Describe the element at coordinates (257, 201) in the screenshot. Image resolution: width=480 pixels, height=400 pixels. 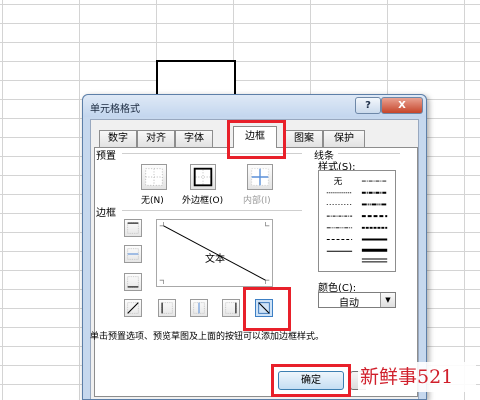
I see `preset-inside-label: 内部(I)` at that location.